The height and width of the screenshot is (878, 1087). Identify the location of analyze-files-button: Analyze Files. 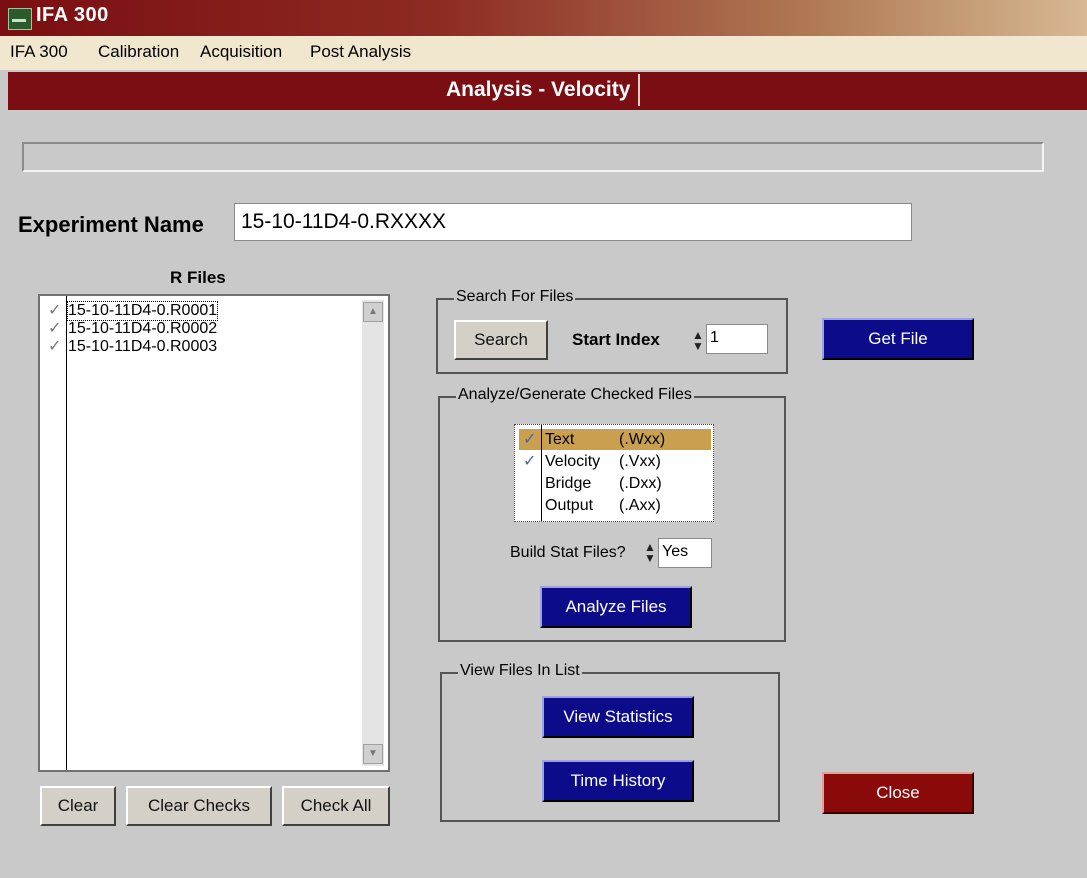
(616, 607).